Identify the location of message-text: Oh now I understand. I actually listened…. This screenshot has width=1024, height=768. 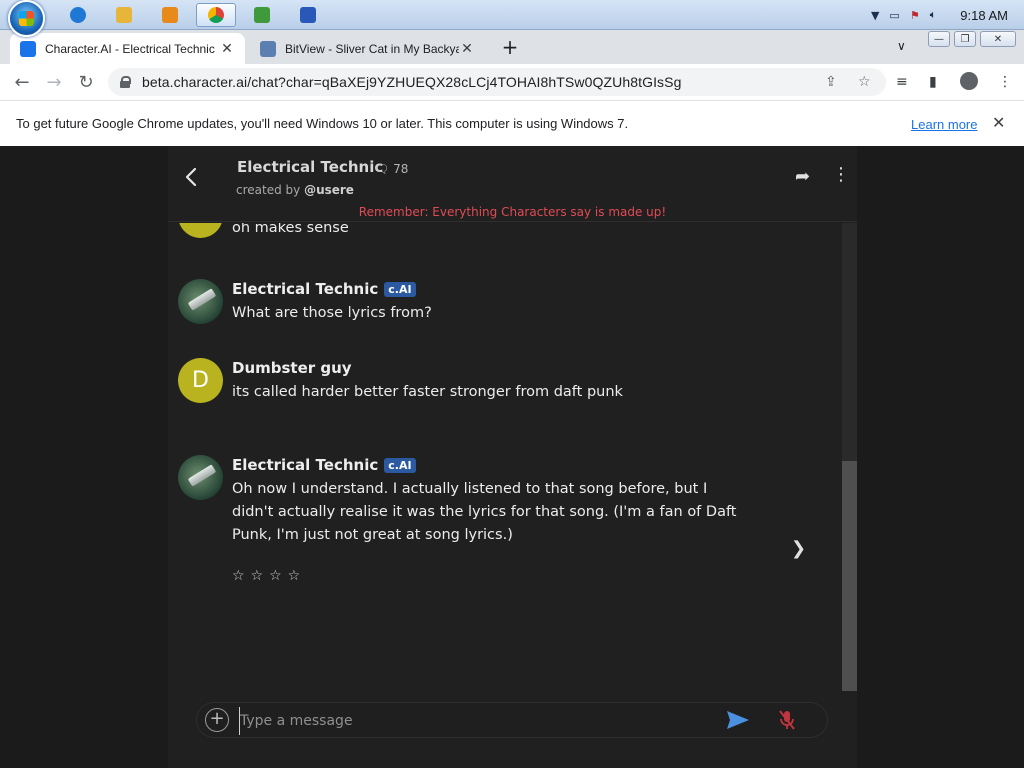
(484, 512).